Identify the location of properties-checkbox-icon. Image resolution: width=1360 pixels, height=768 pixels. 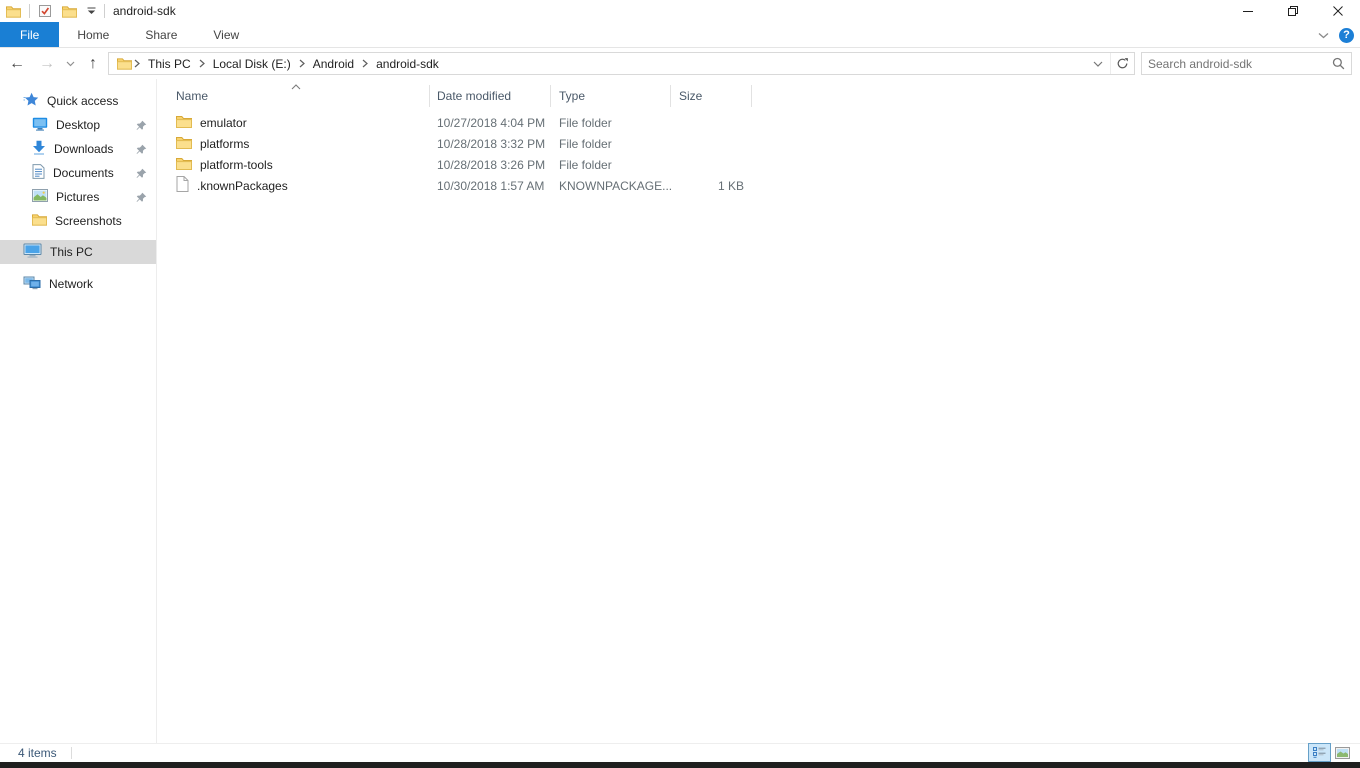
(45, 11).